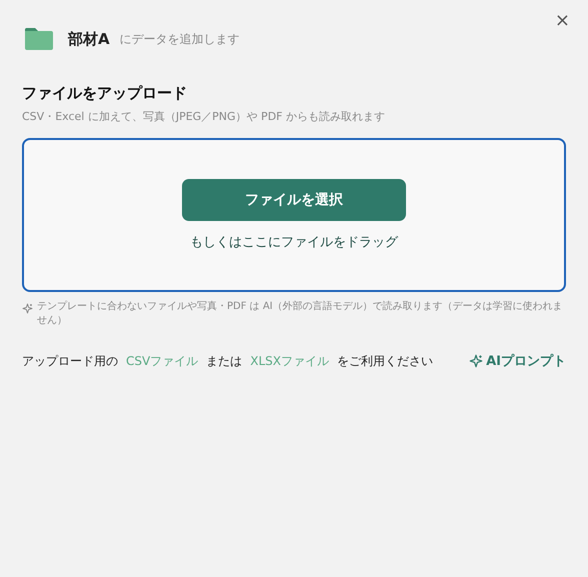 The width and height of the screenshot is (588, 577). I want to click on section-subtitle: CSV・Excel に加えて、写真（JPEG／PNG）や PDF からも読み取れます, so click(204, 116).